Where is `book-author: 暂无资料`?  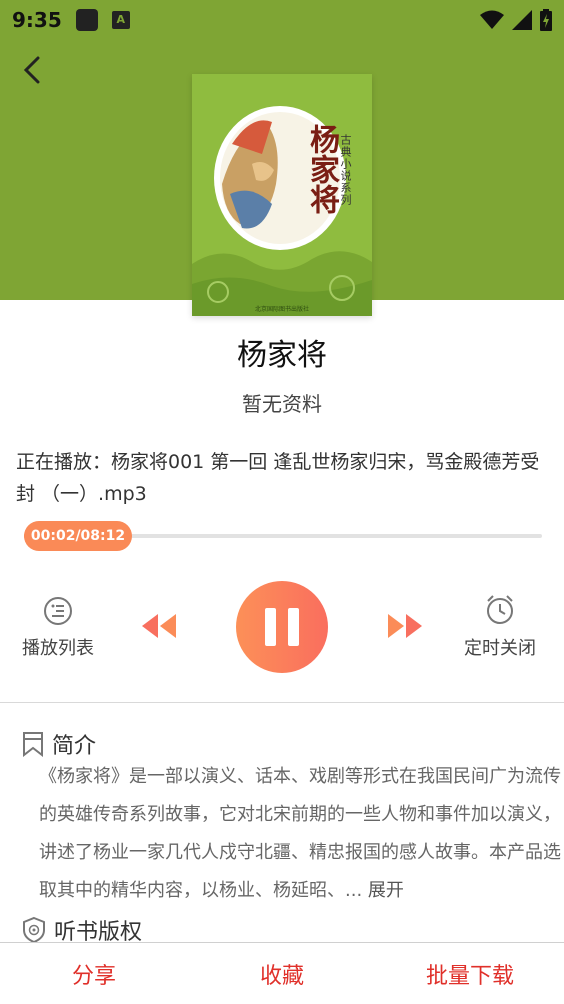 book-author: 暂无资料 is located at coordinates (282, 404).